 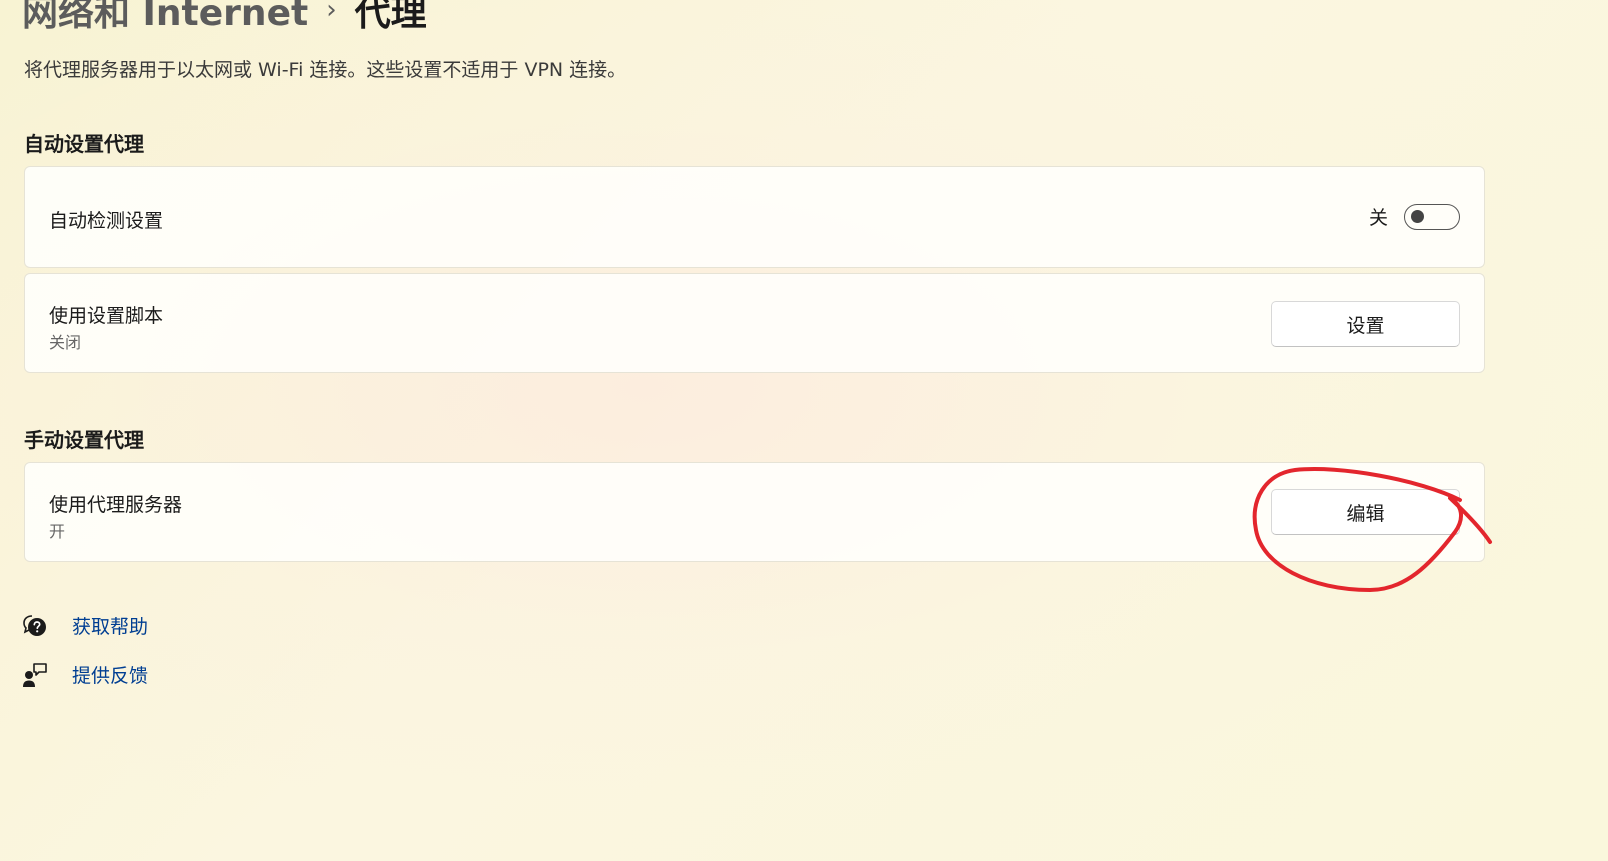 What do you see at coordinates (754, 512) in the screenshot?
I see `card-proxy-server: 使用代理服务器 开 编辑` at bounding box center [754, 512].